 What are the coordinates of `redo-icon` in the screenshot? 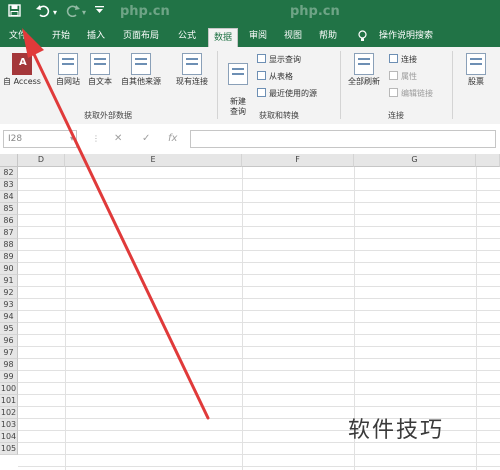 It's located at (73, 13).